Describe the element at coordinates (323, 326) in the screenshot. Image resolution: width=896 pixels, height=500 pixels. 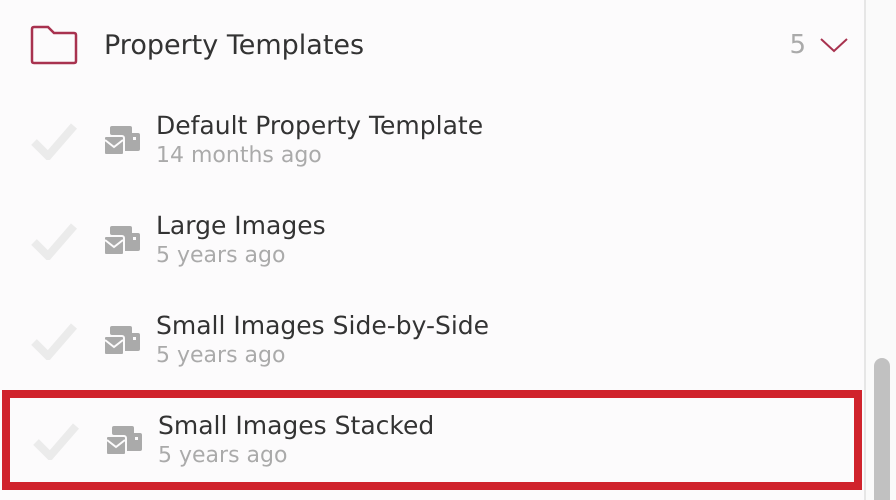
I see `template-name: Small Images Side-by-Side` at that location.